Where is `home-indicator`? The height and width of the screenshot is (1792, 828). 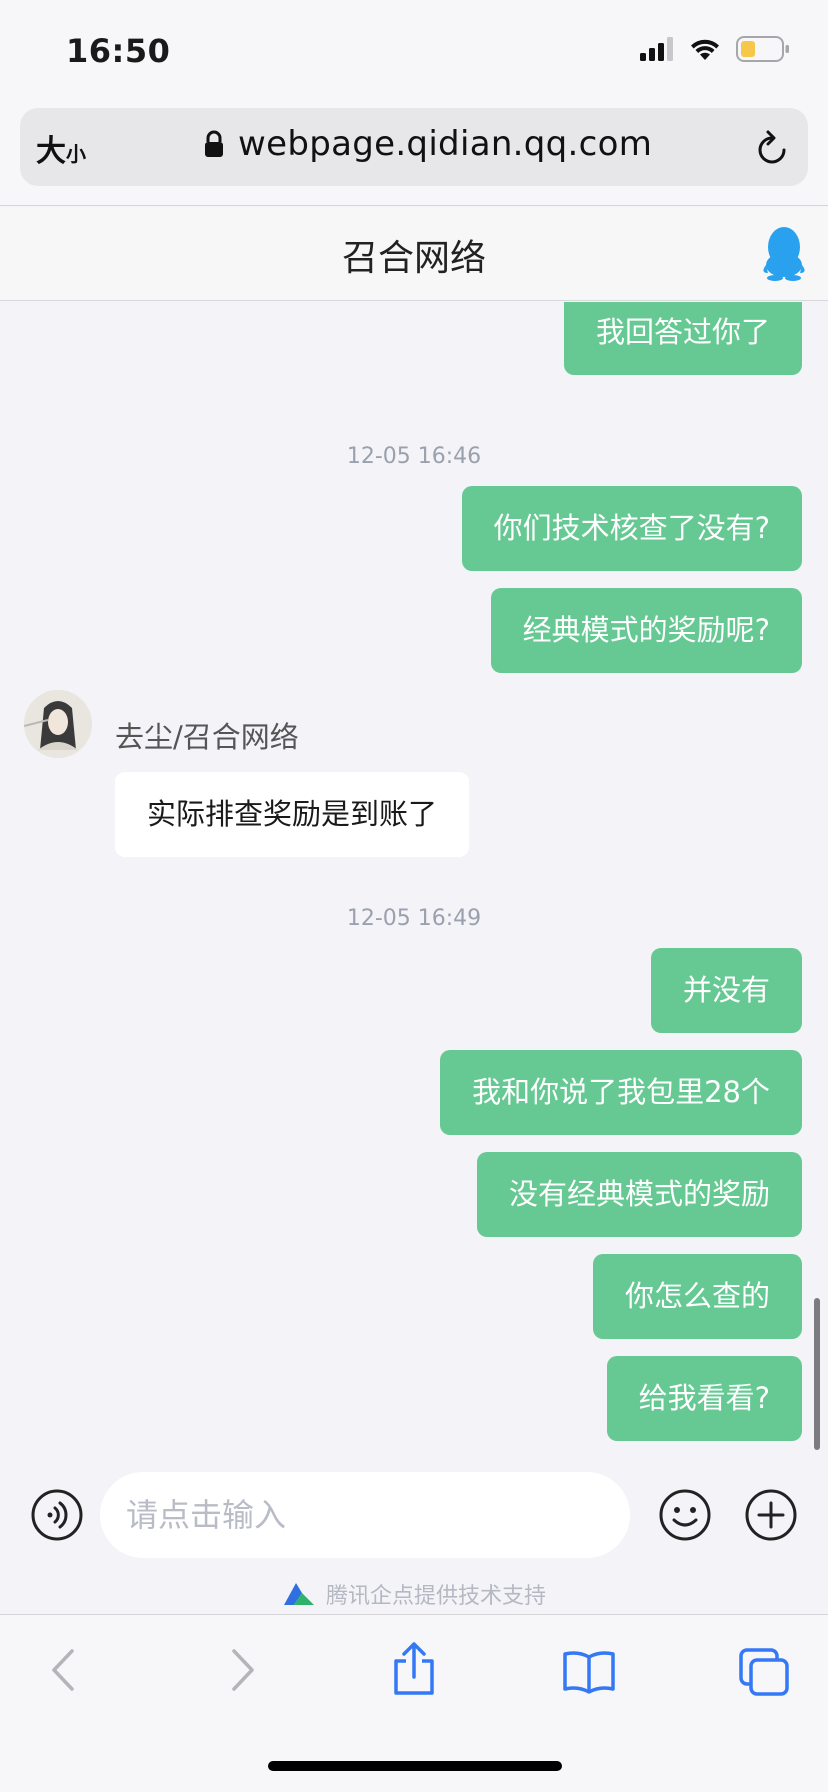 home-indicator is located at coordinates (415, 1766).